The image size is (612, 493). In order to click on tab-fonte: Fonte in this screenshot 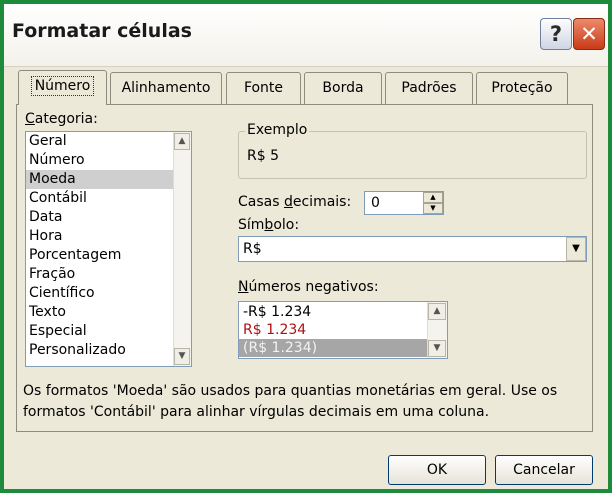, I will do `click(263, 88)`.